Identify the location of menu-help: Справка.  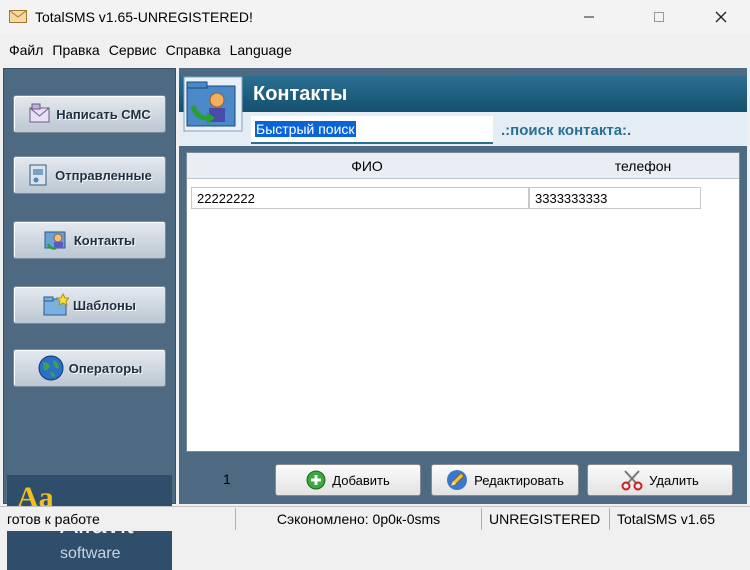
(193, 50).